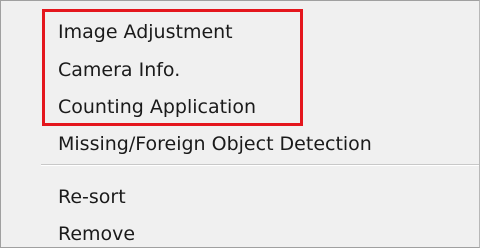 This screenshot has height=249, width=482. What do you see at coordinates (145, 32) in the screenshot?
I see `menu-item-image-adjustment: Image Adjustment` at bounding box center [145, 32].